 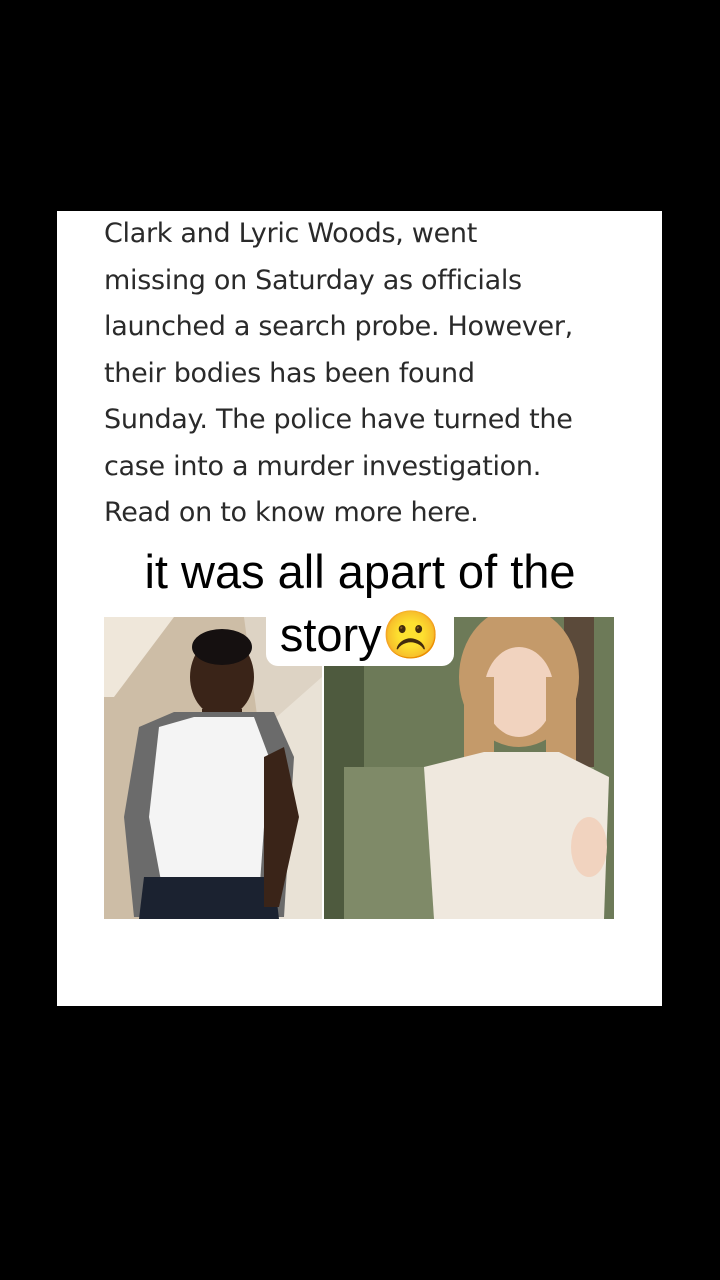 I want to click on article-line: Clark and Lyric Woods, went, so click(x=290, y=233).